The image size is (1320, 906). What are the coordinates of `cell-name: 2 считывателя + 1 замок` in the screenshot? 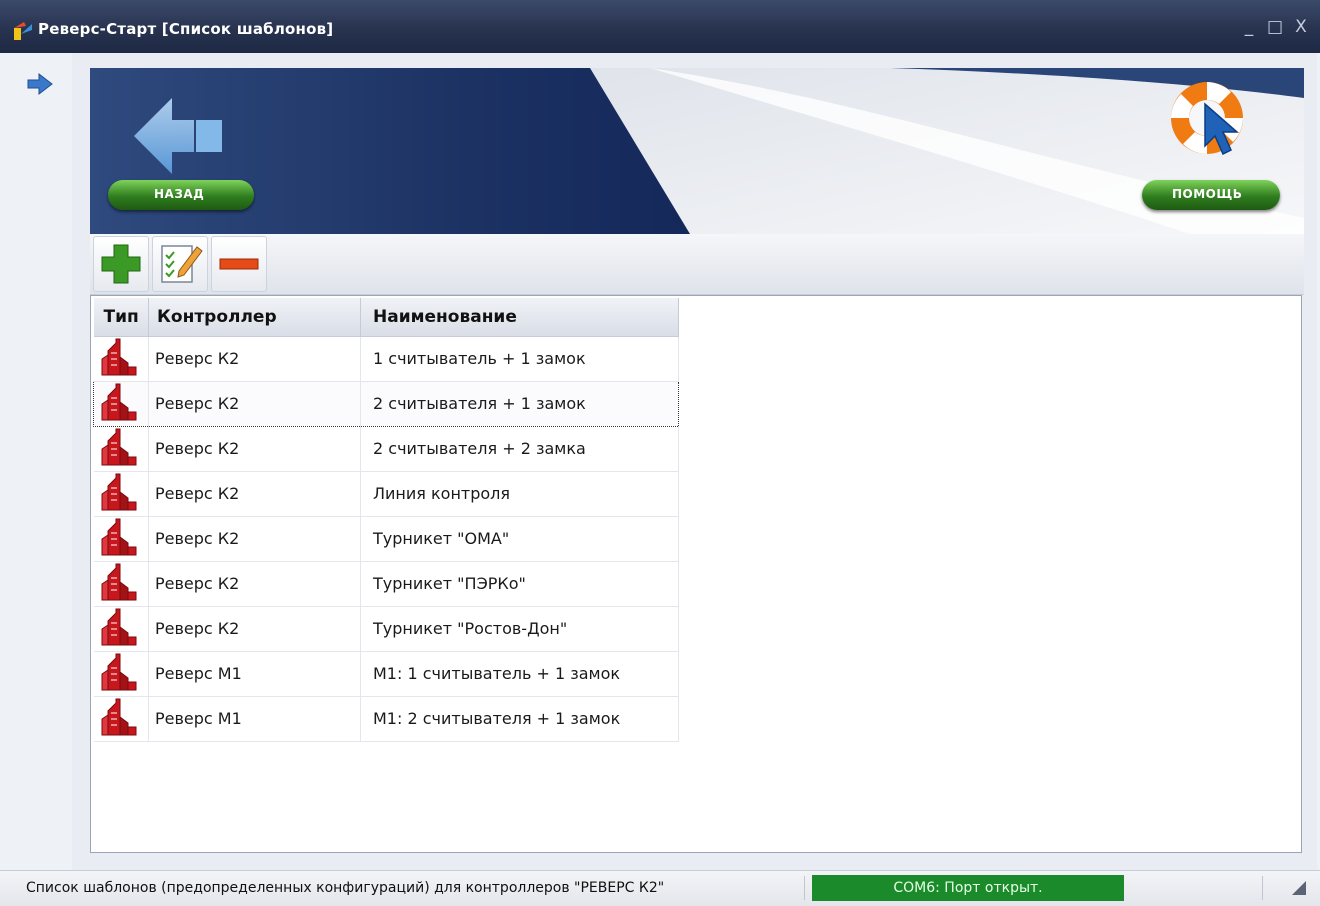 It's located at (519, 403).